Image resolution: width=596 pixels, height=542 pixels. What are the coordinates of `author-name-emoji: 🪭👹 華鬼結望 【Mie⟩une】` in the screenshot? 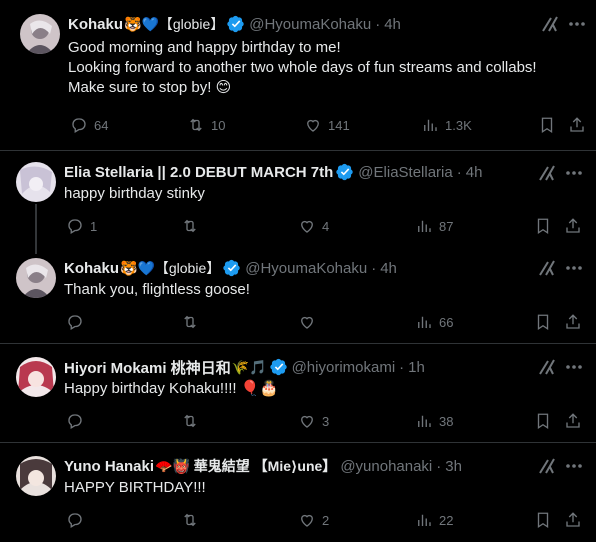 It's located at (246, 466).